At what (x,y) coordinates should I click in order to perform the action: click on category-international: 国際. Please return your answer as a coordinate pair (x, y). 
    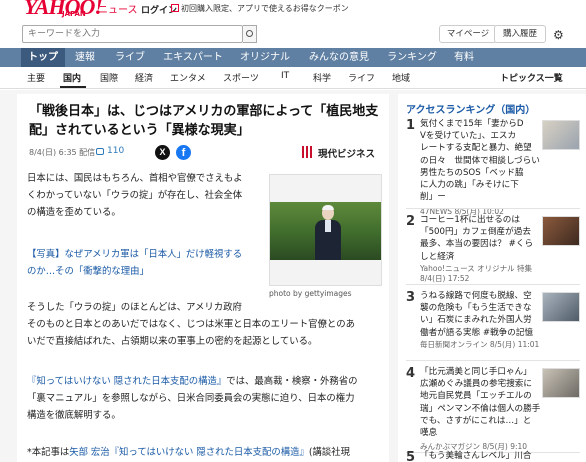
    Looking at the image, I should click on (109, 77).